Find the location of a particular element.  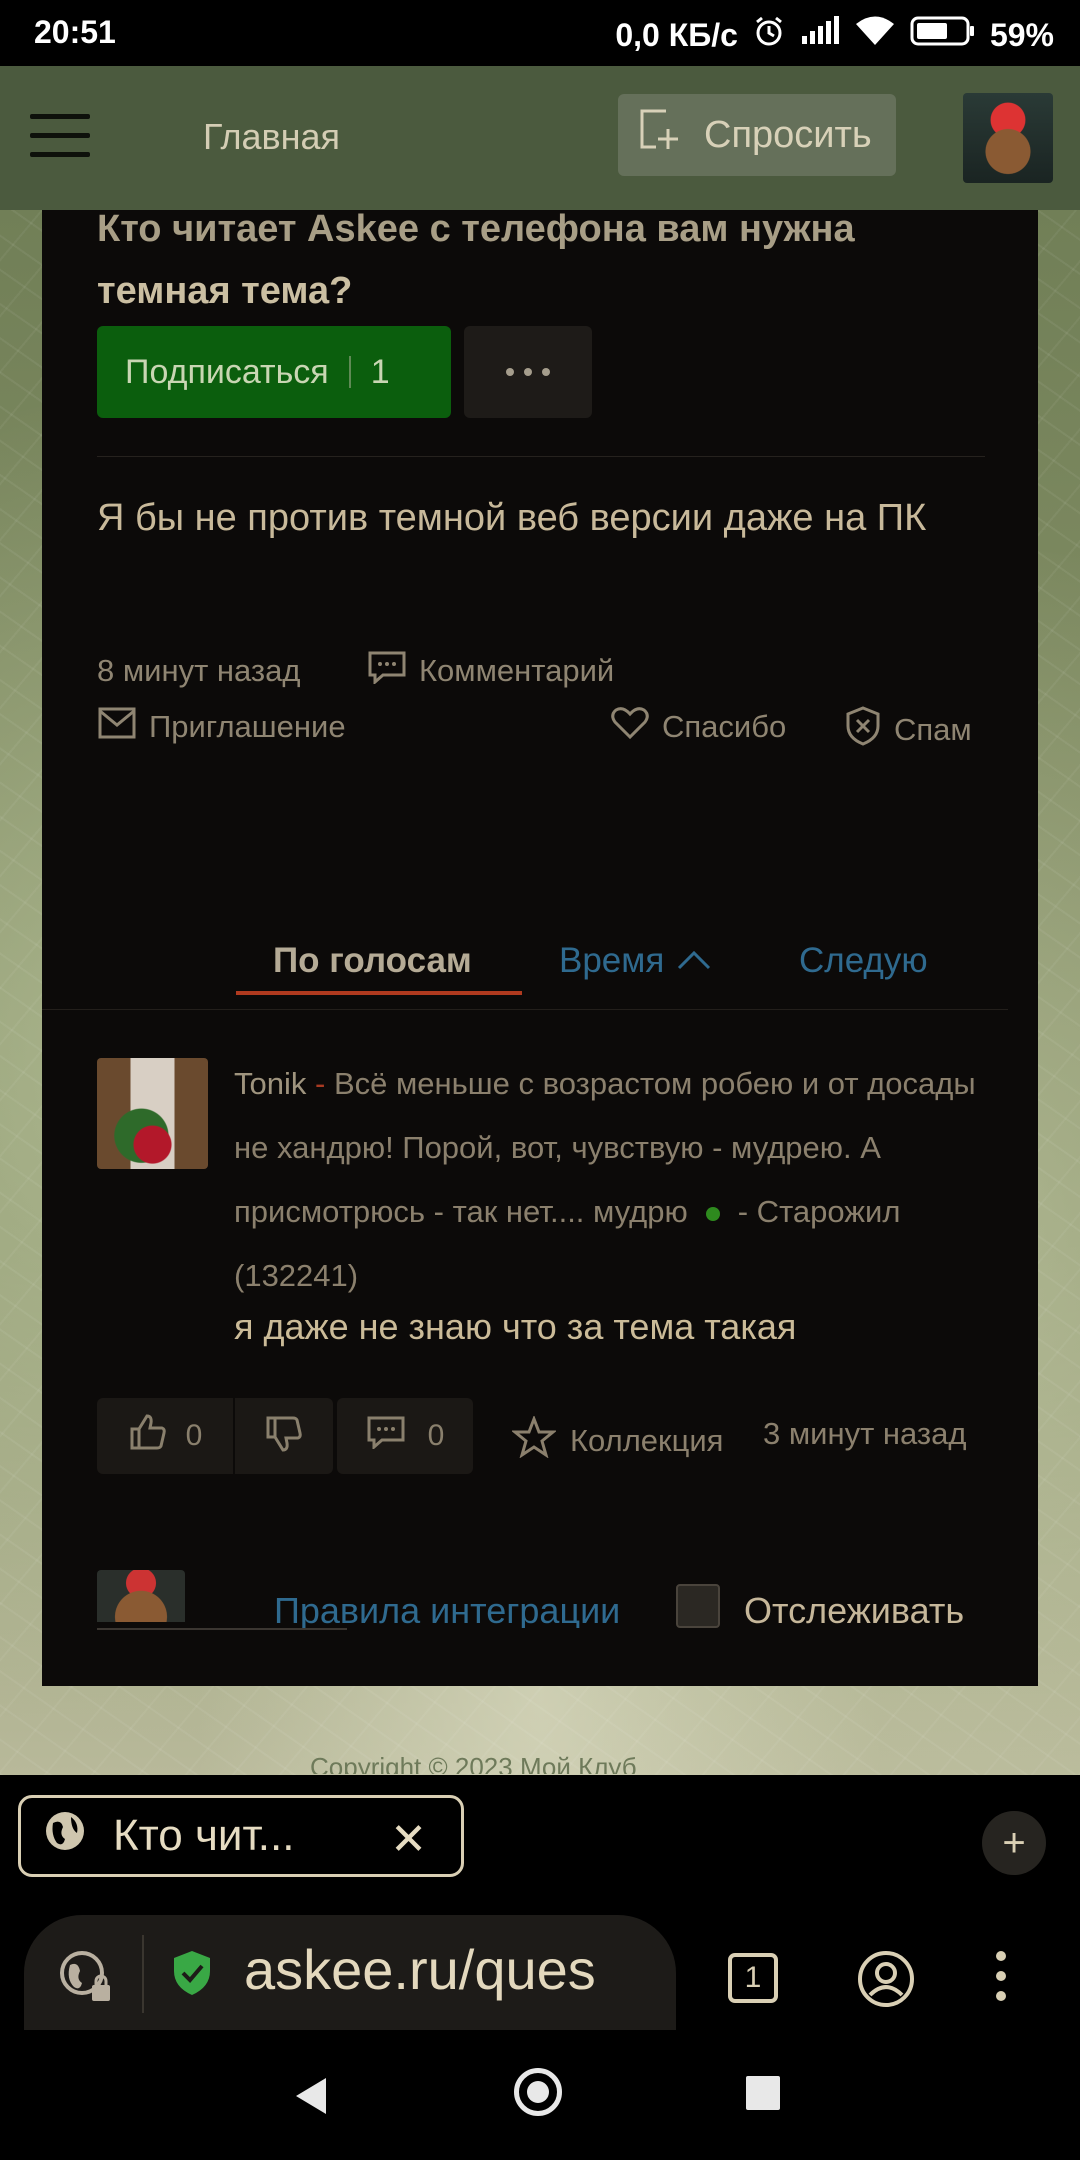

user-avatar is located at coordinates (1008, 138).